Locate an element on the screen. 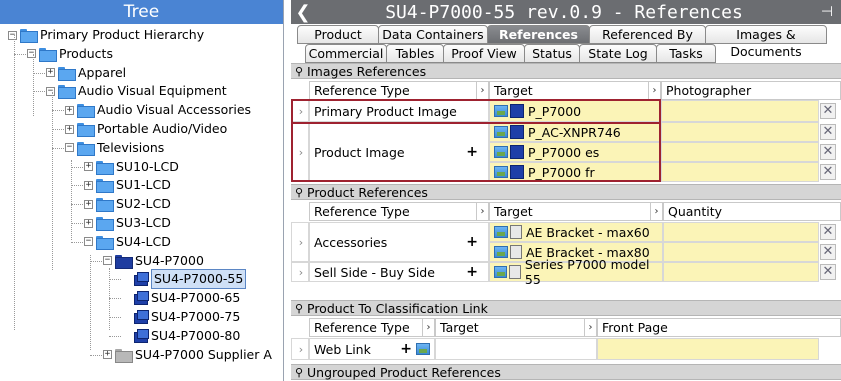 The image size is (841, 381). tab-data-containers: Data Containers is located at coordinates (433, 34).